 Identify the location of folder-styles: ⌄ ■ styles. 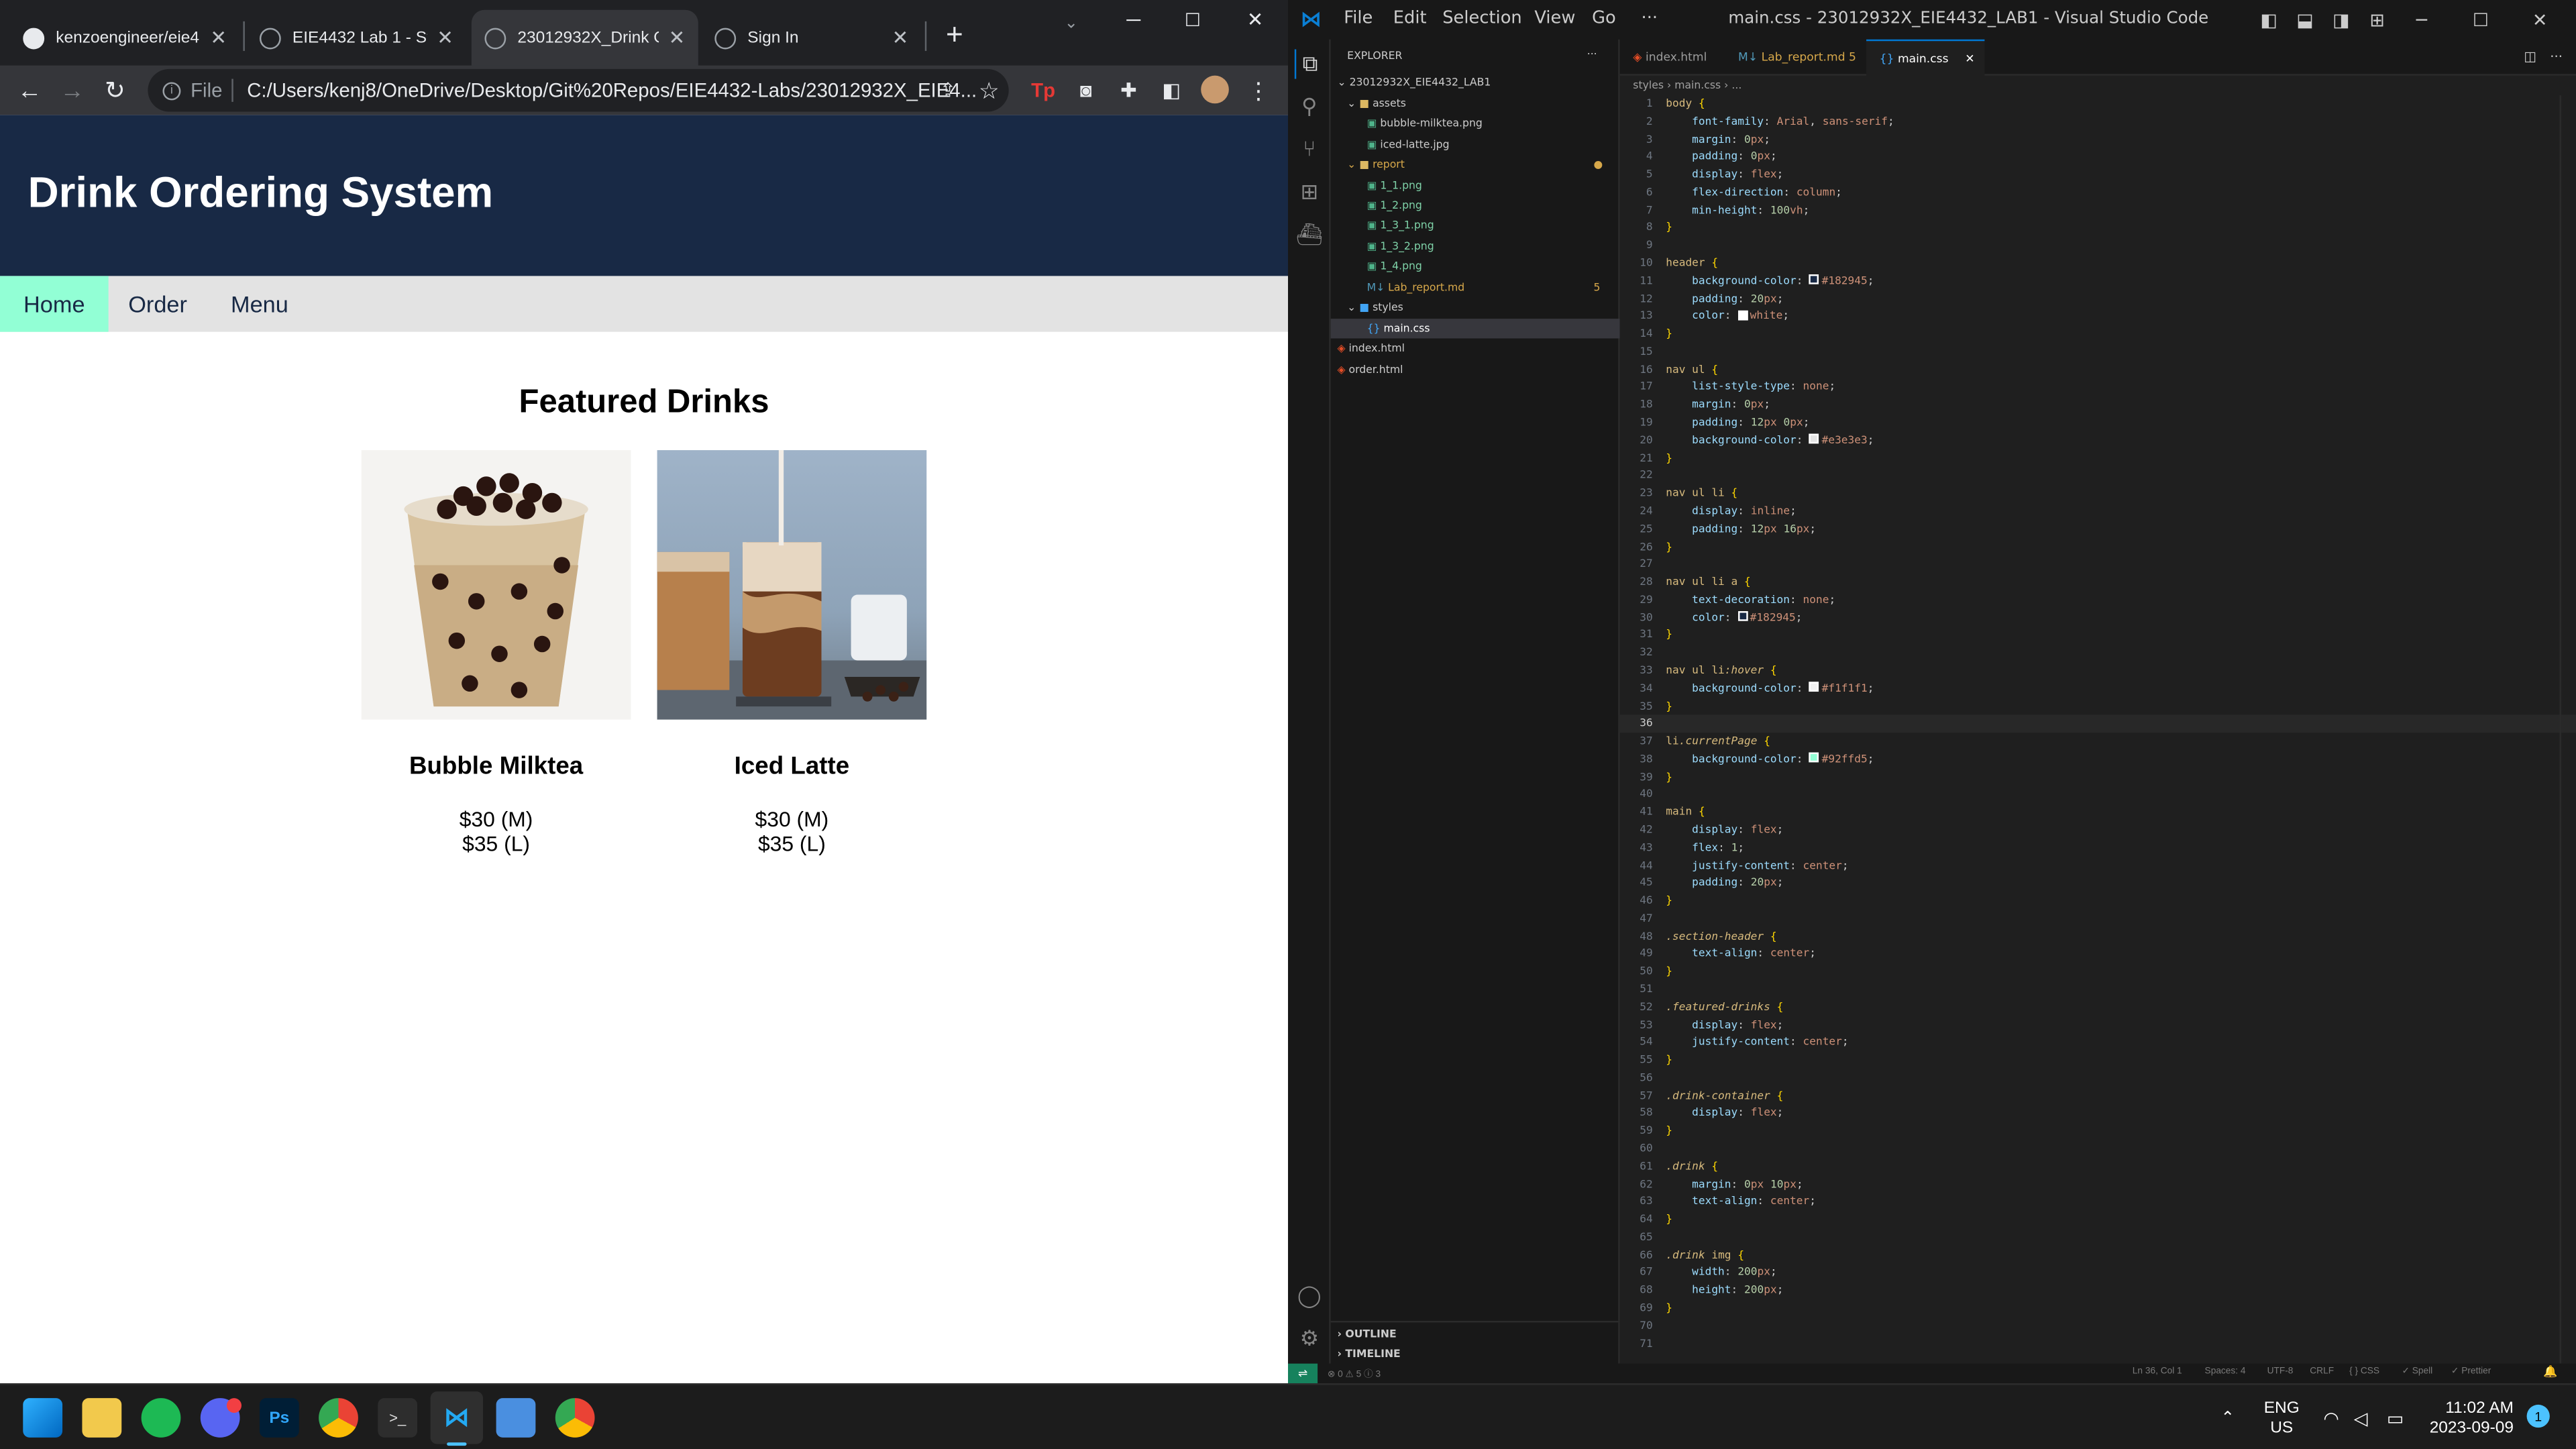
(1375, 307).